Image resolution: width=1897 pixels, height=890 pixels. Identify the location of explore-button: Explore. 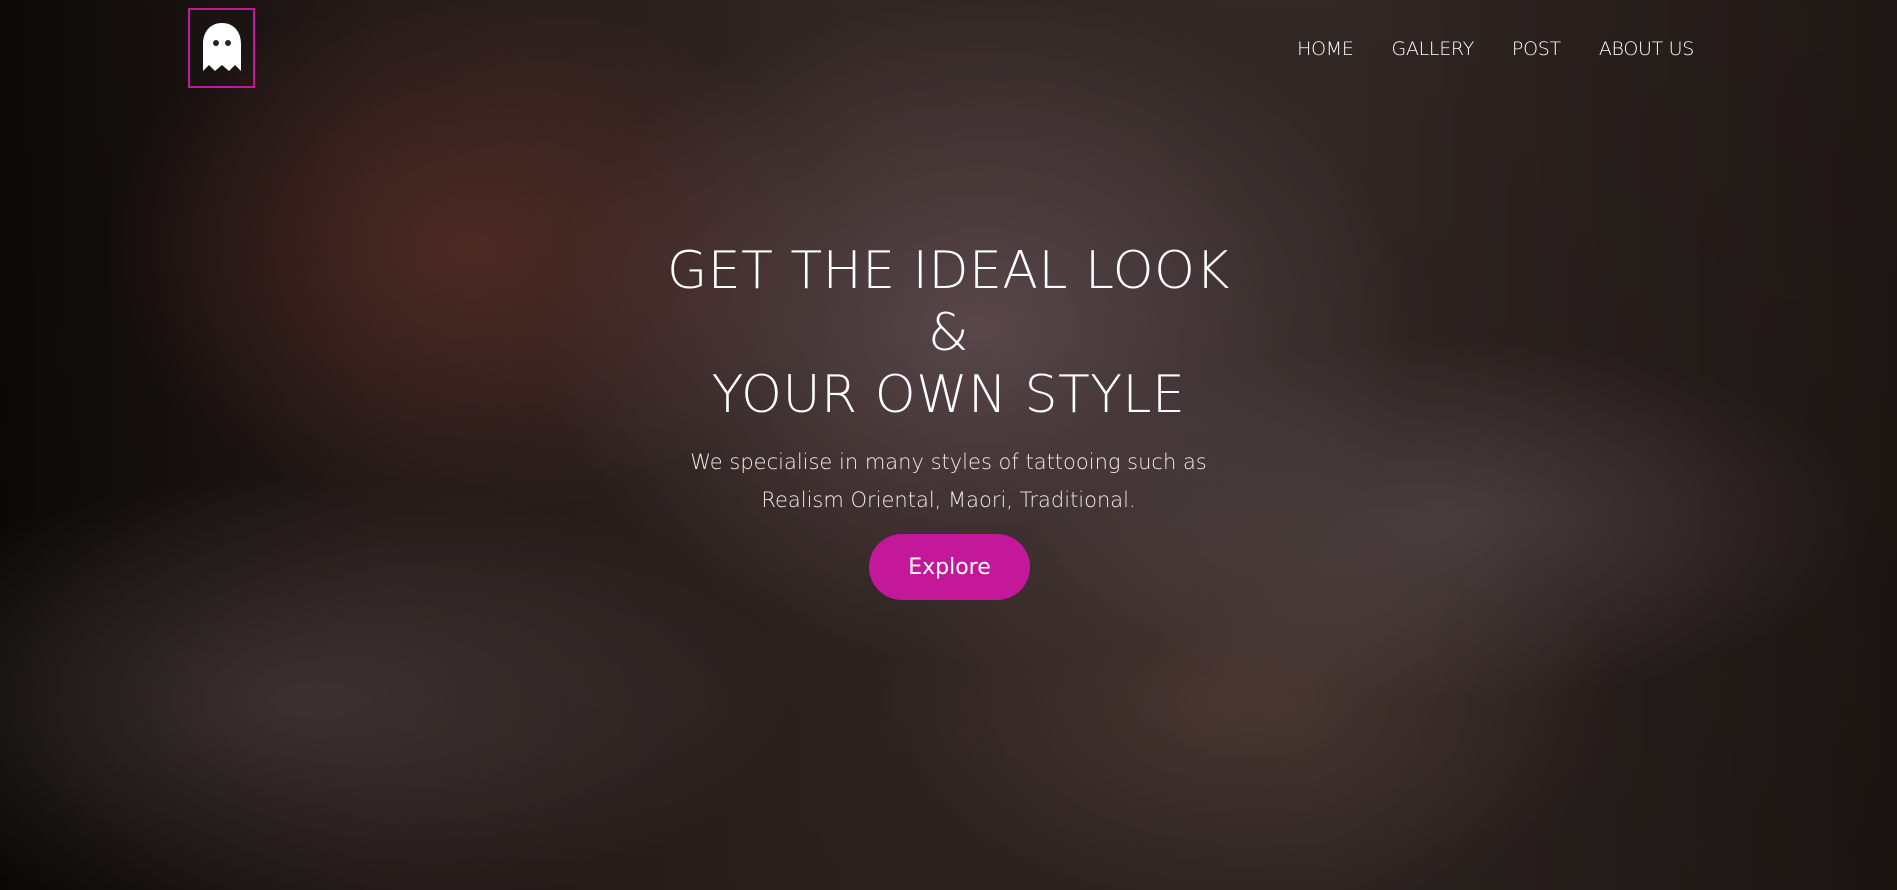
(949, 567).